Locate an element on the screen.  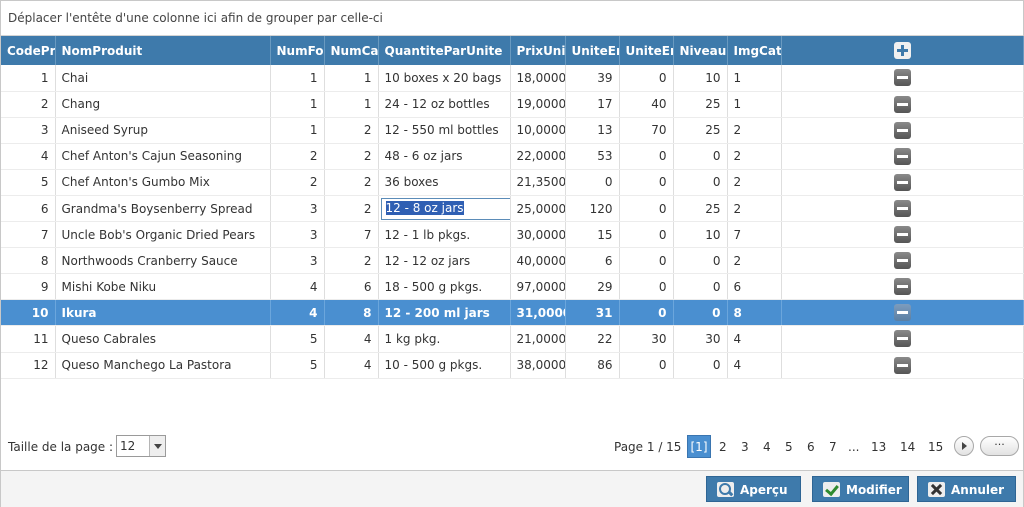
cell-nomproduit: Queso Cabrales is located at coordinates (163, 339).